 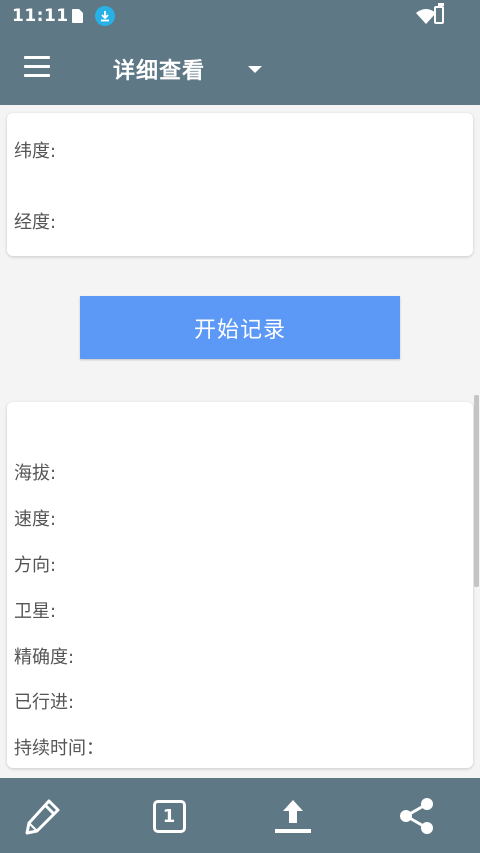 What do you see at coordinates (35, 519) in the screenshot?
I see `speed-label: 速度:` at bounding box center [35, 519].